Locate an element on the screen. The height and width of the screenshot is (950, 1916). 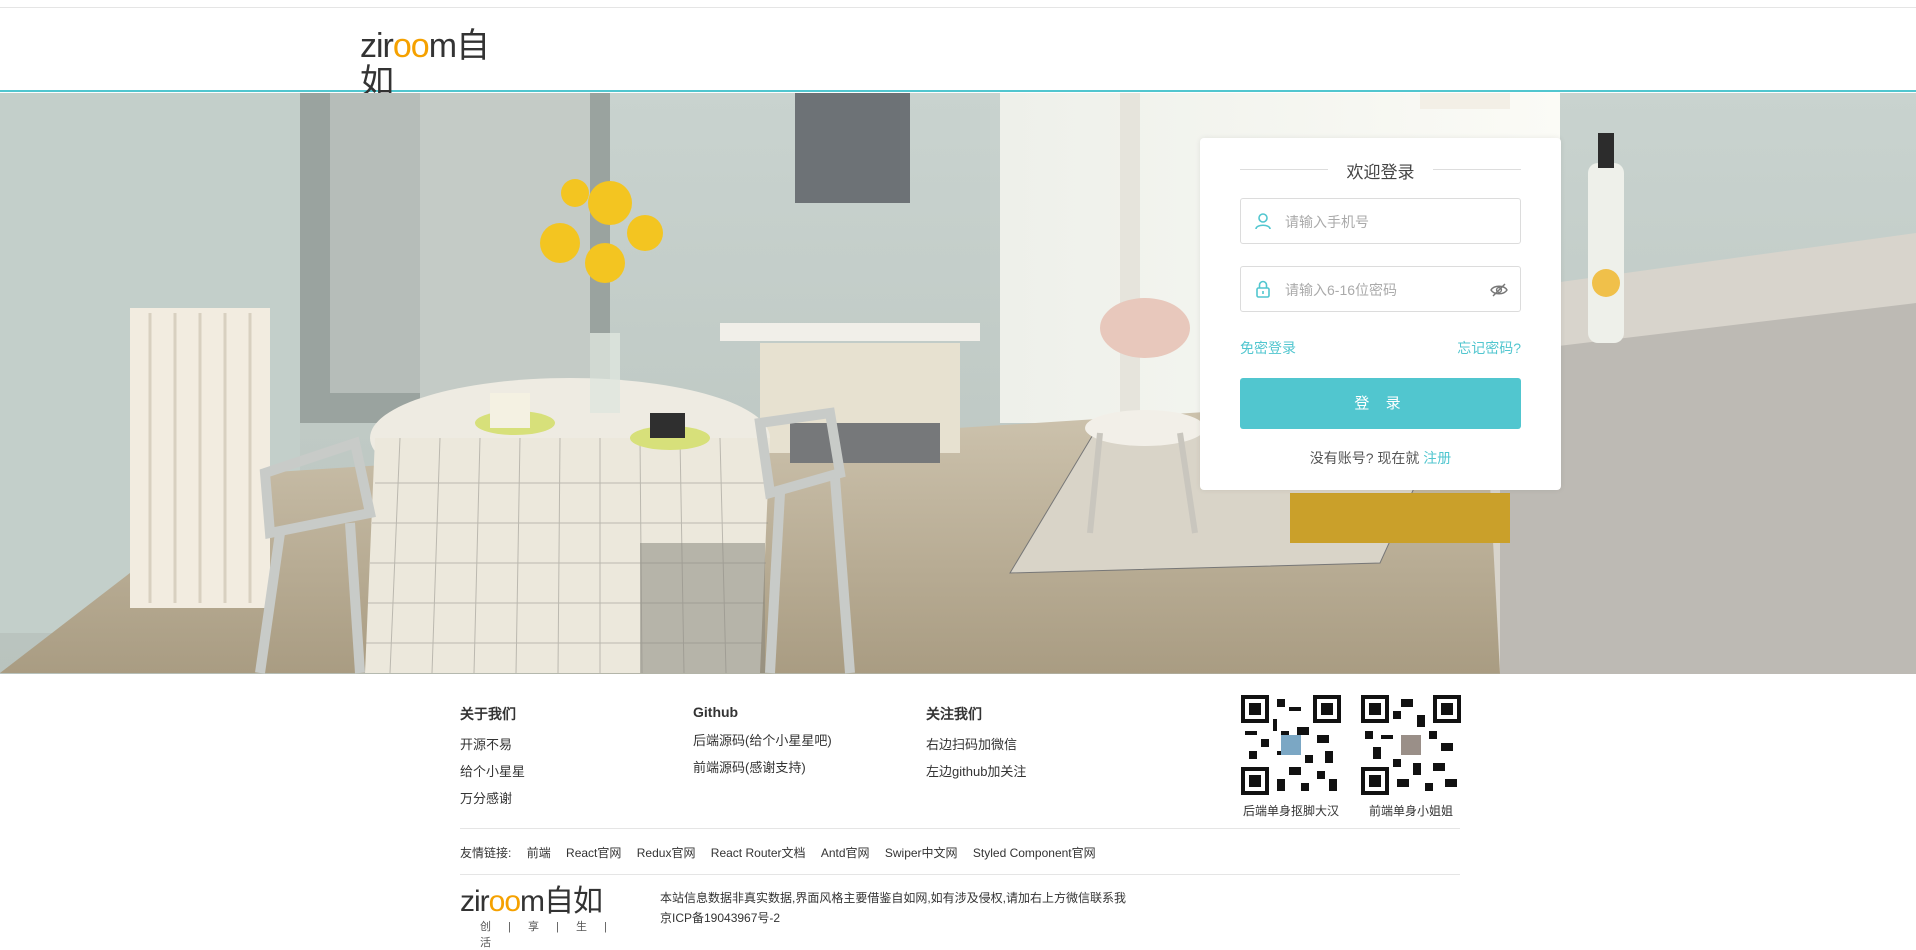
passwordless-login-link: 免密登录 is located at coordinates (1268, 348).